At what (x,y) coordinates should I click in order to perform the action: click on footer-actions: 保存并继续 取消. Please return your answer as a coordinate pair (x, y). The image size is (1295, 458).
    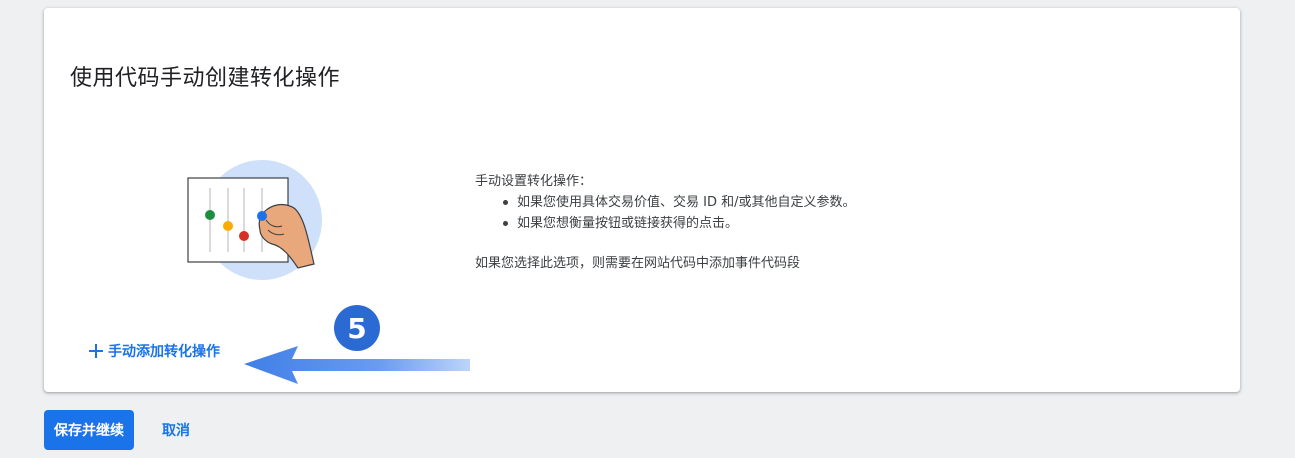
    Looking at the image, I should click on (117, 430).